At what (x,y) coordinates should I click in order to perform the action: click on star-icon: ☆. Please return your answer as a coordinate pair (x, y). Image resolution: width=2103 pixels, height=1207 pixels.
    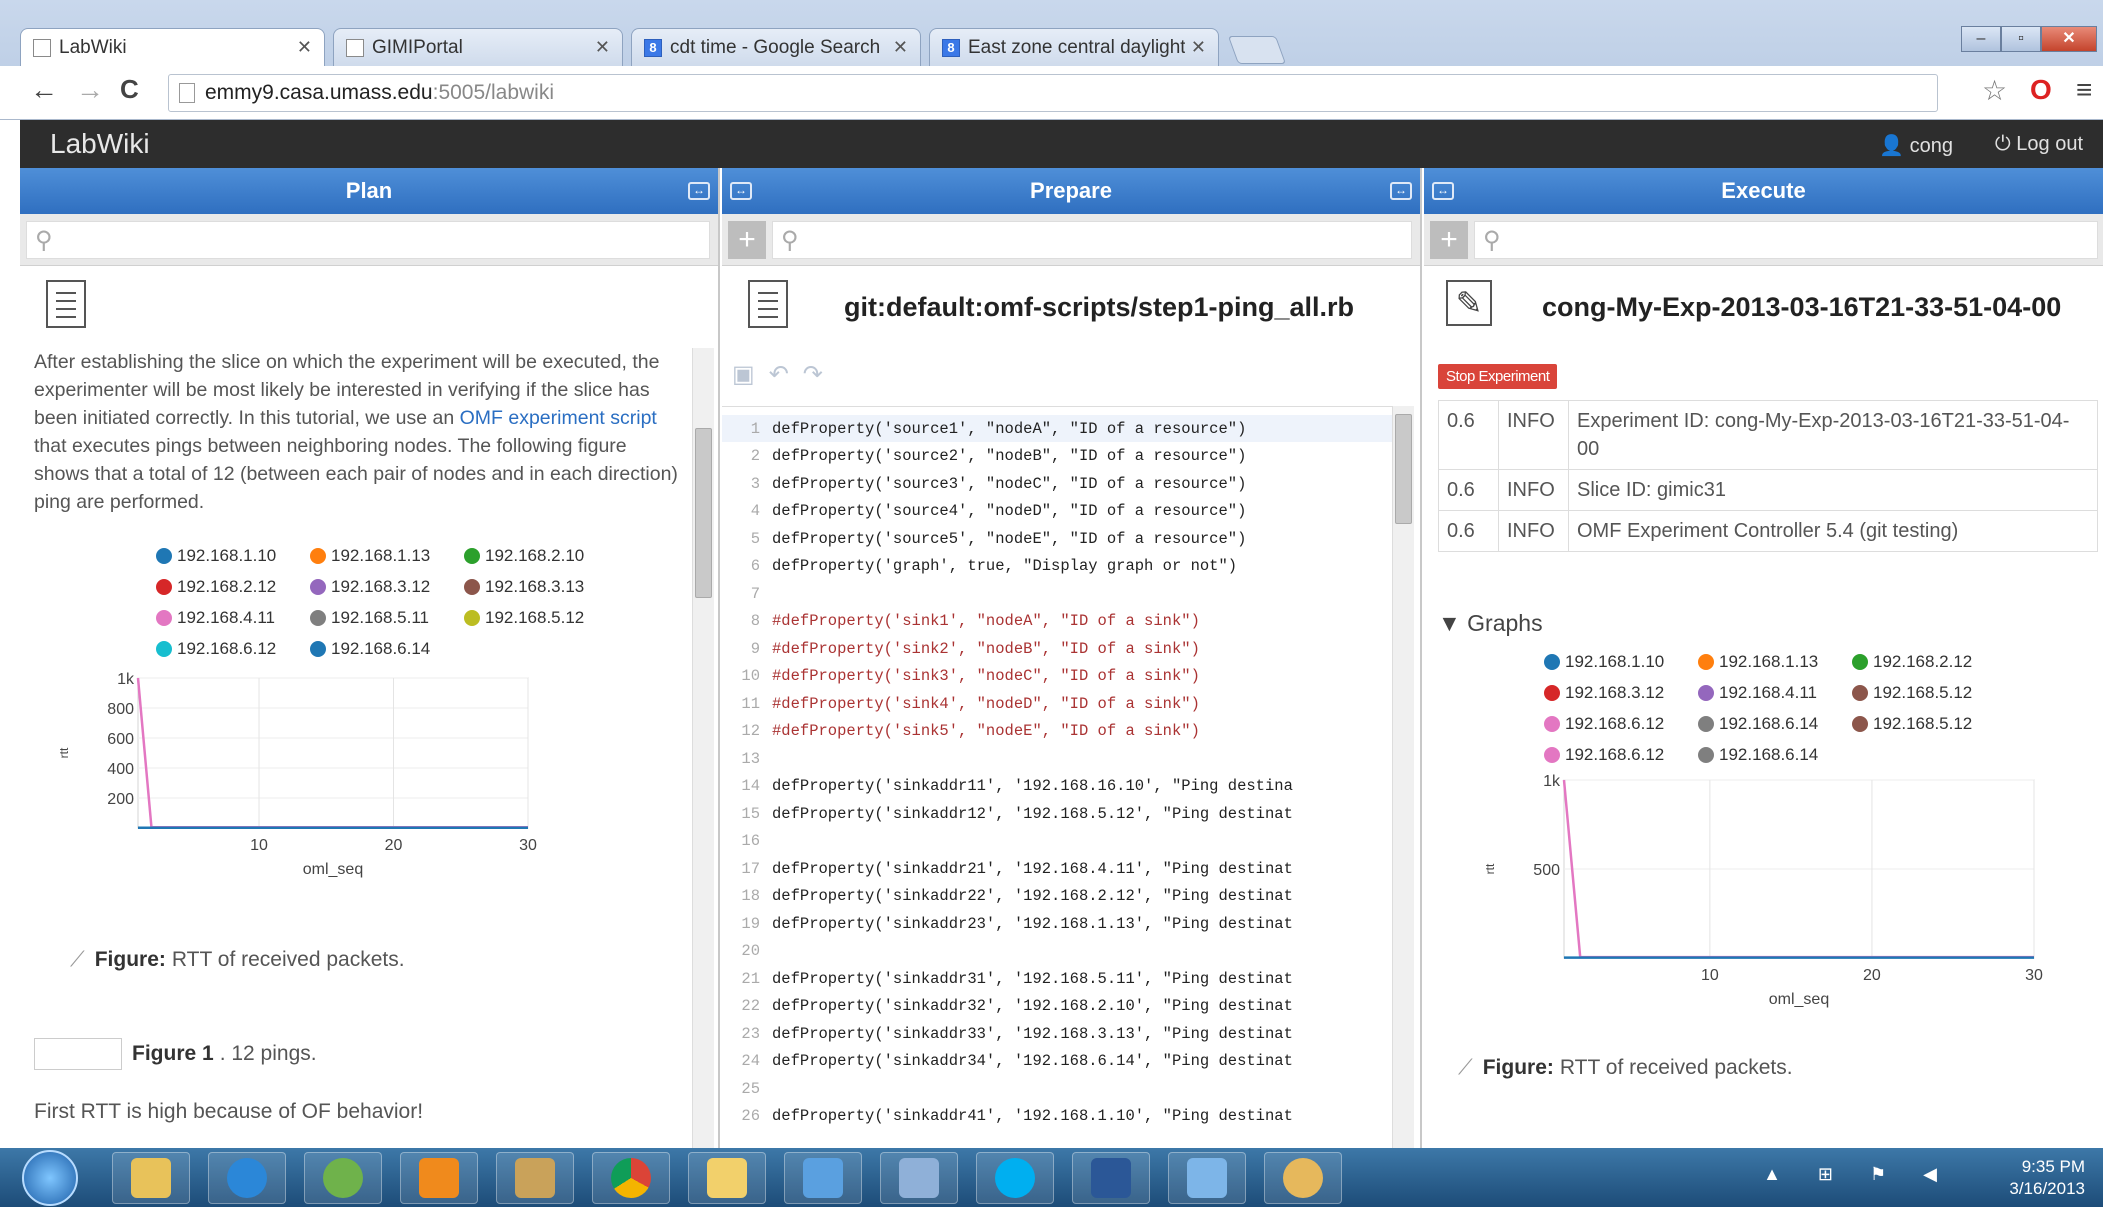
    Looking at the image, I should click on (1994, 90).